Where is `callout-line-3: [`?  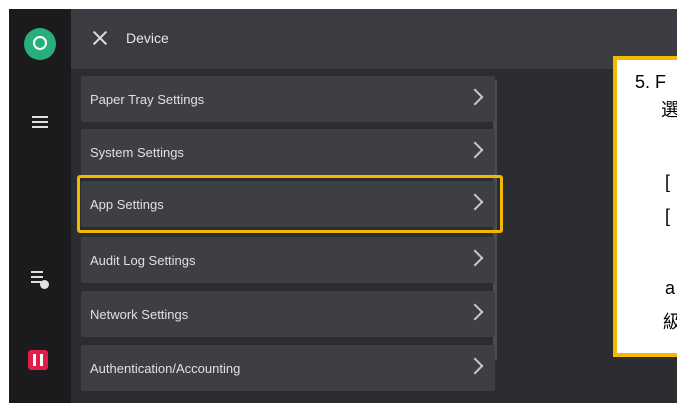
callout-line-3: [ is located at coordinates (668, 182).